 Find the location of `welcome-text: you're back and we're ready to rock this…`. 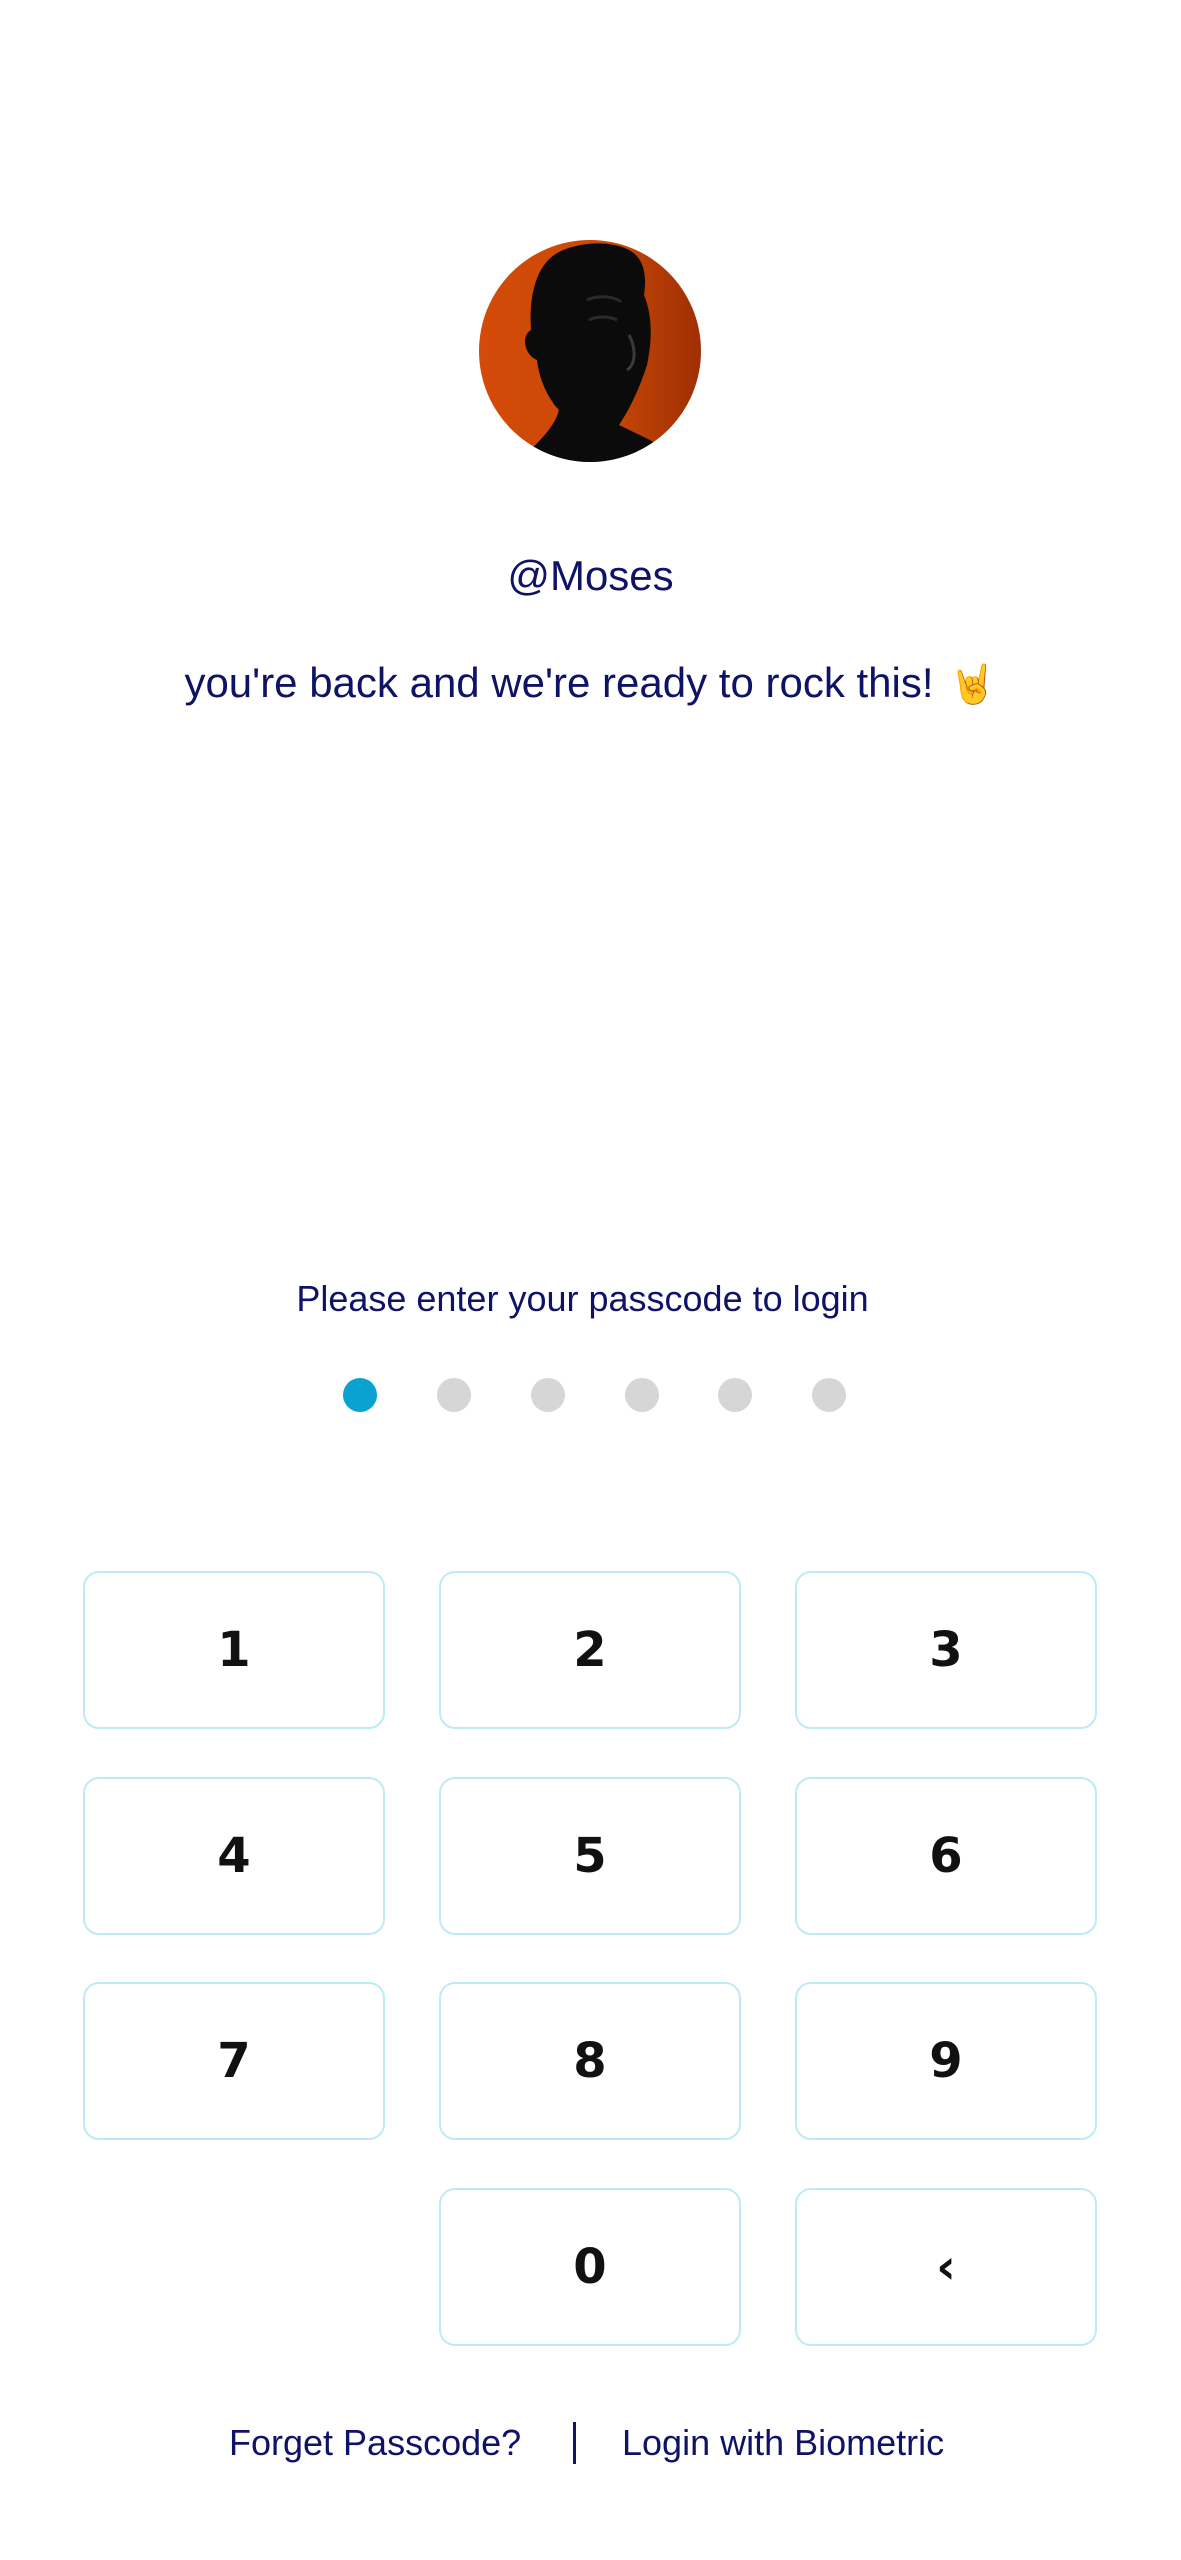

welcome-text: you're back and we're ready to rock this… is located at coordinates (559, 682).